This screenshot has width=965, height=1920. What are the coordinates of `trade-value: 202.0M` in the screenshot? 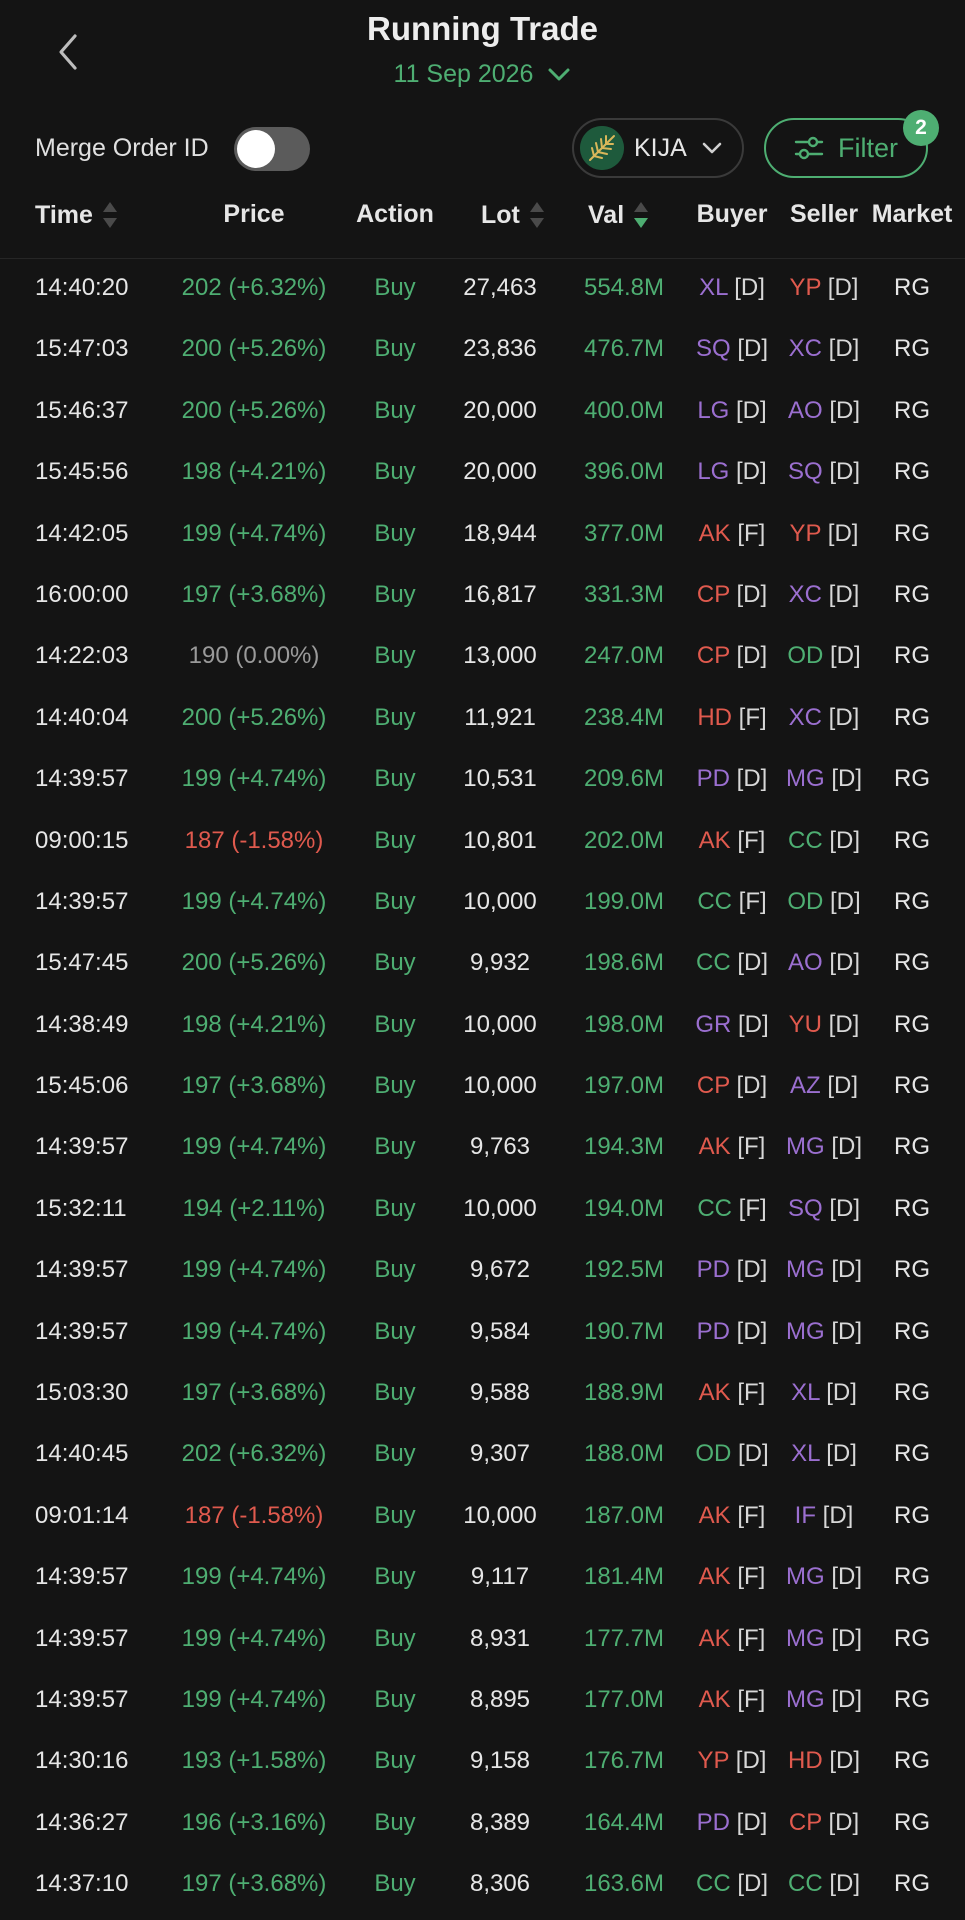 It's located at (624, 840).